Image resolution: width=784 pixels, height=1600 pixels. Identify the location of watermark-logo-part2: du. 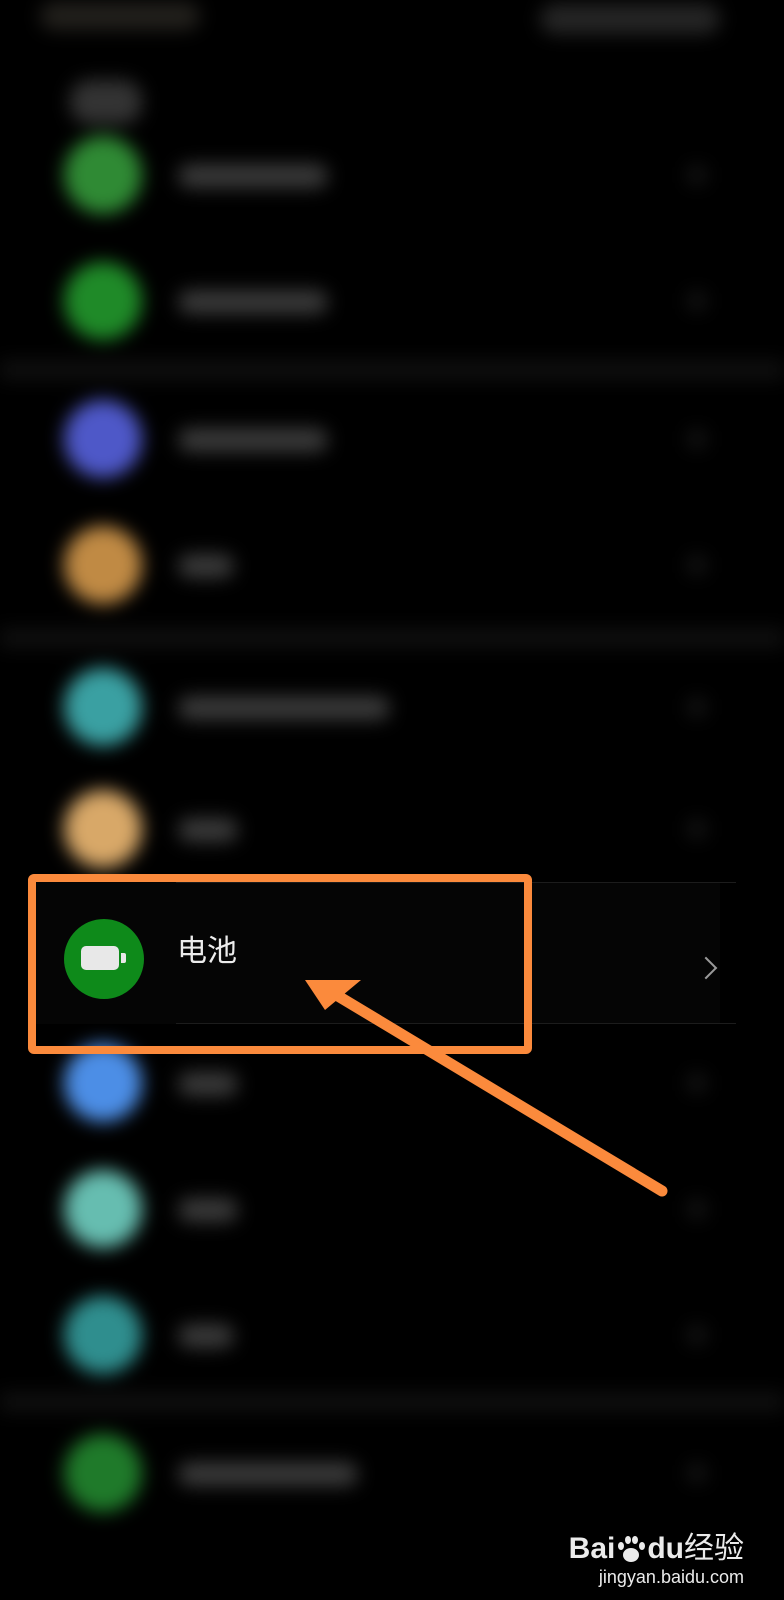
(665, 1548).